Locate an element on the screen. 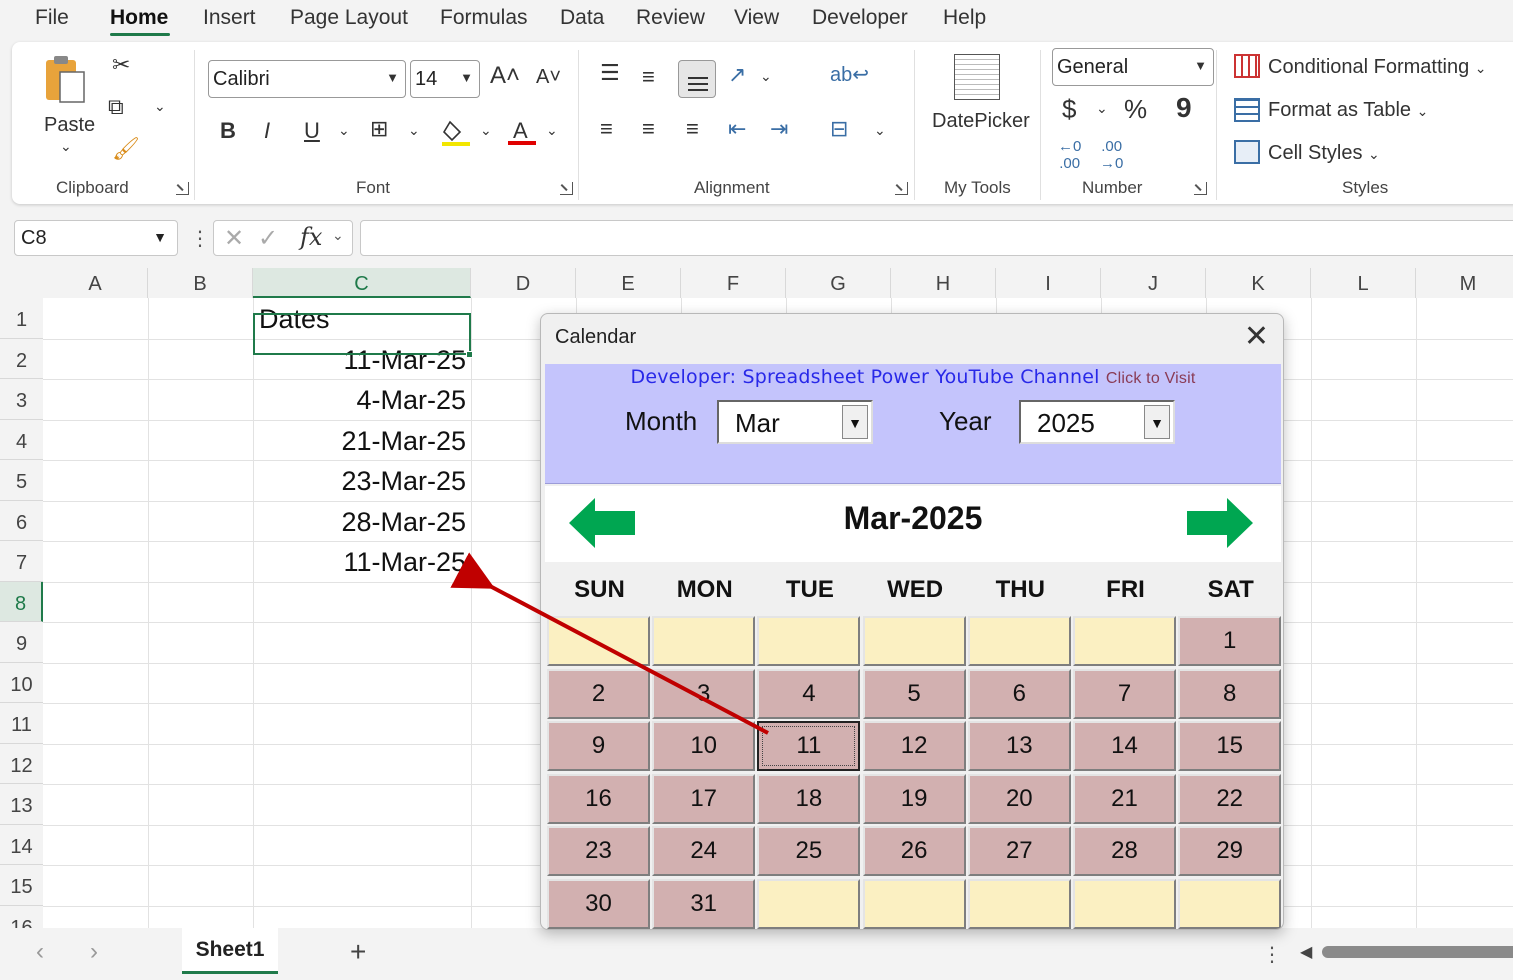 Image resolution: width=1513 pixels, height=980 pixels. day-cell: 21 is located at coordinates (1124, 798).